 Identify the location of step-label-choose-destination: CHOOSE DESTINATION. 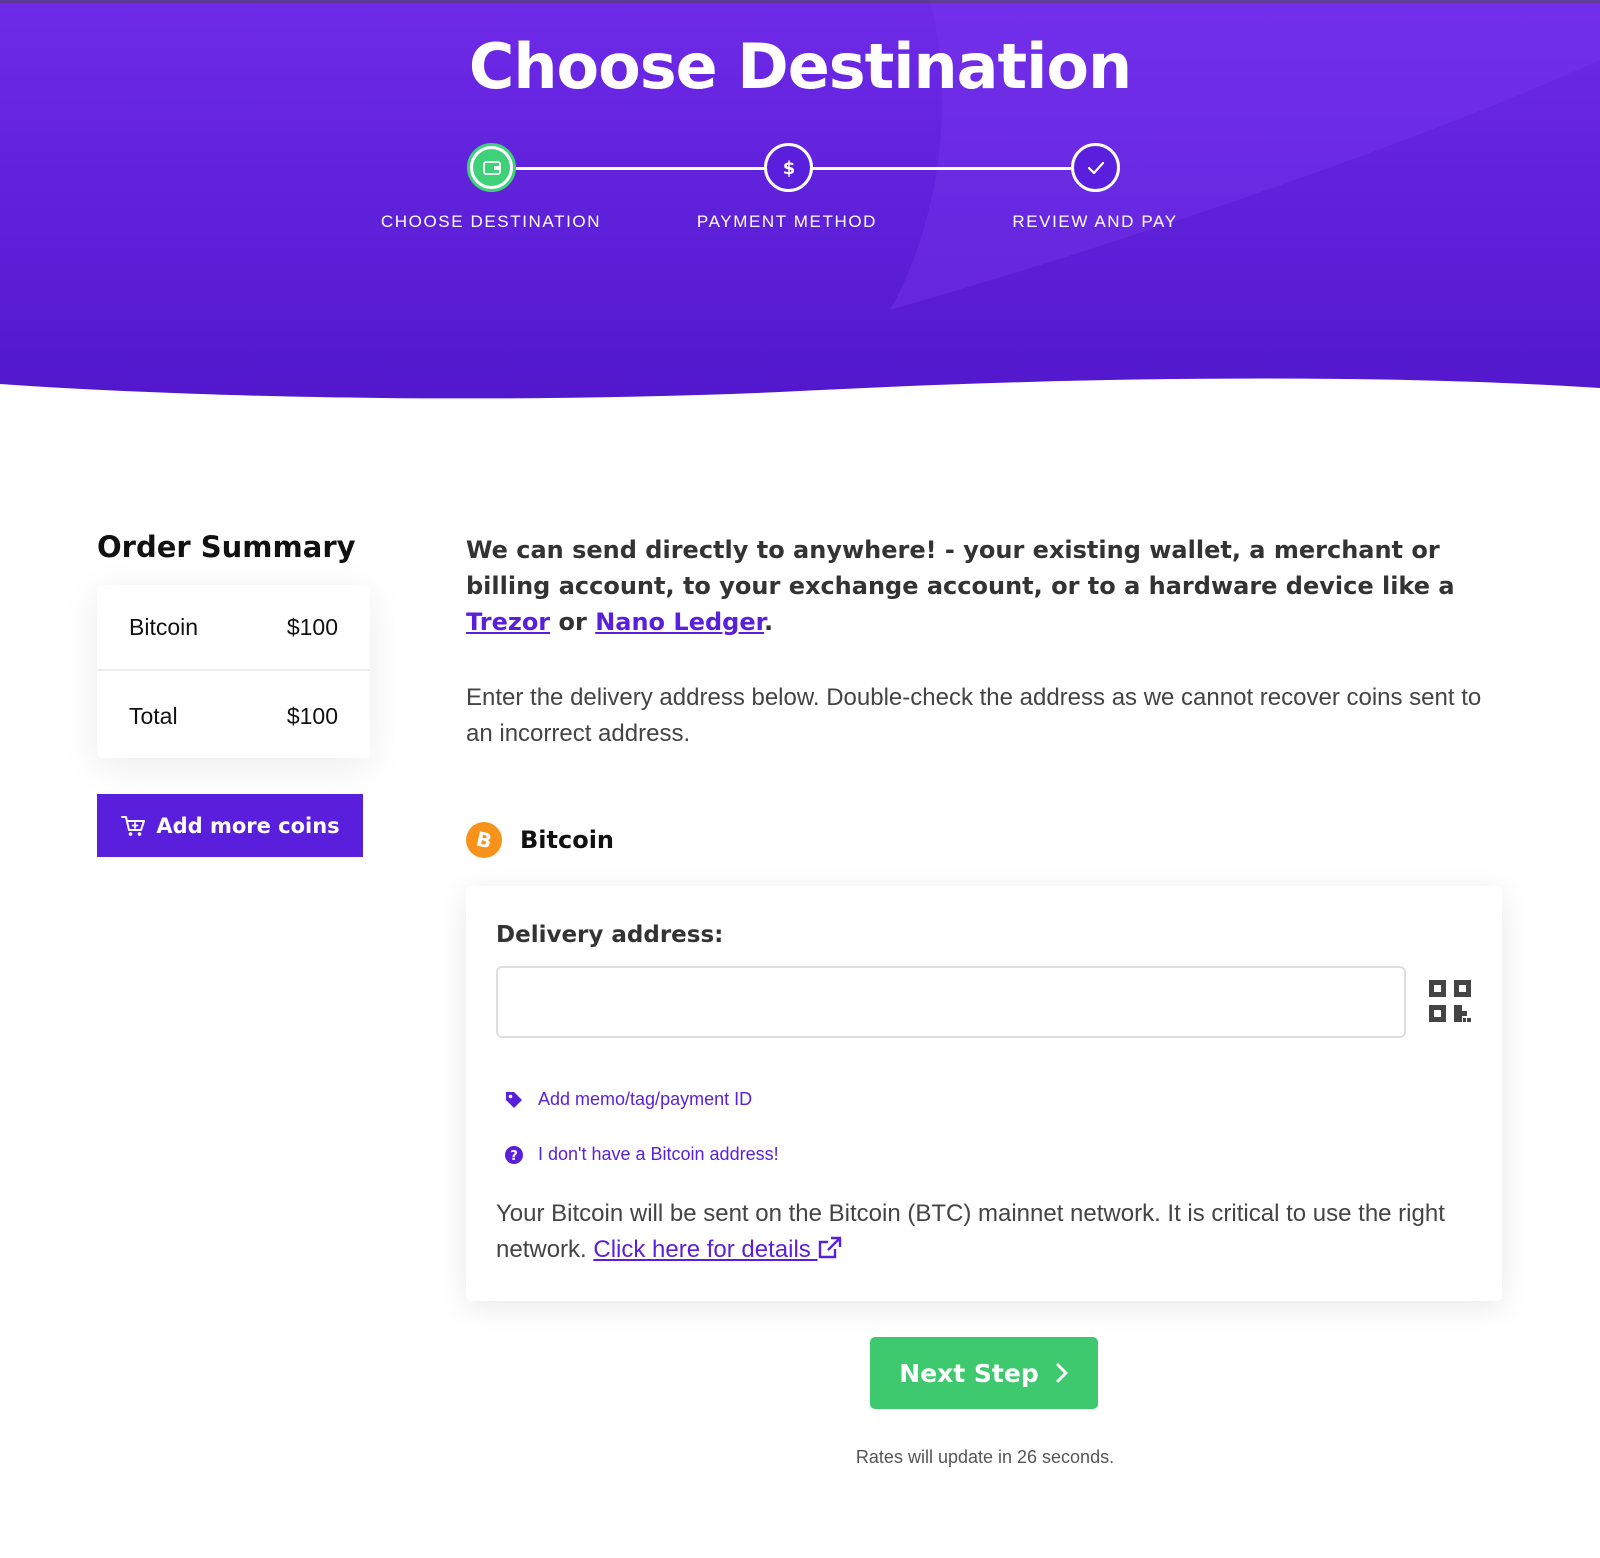
(491, 221).